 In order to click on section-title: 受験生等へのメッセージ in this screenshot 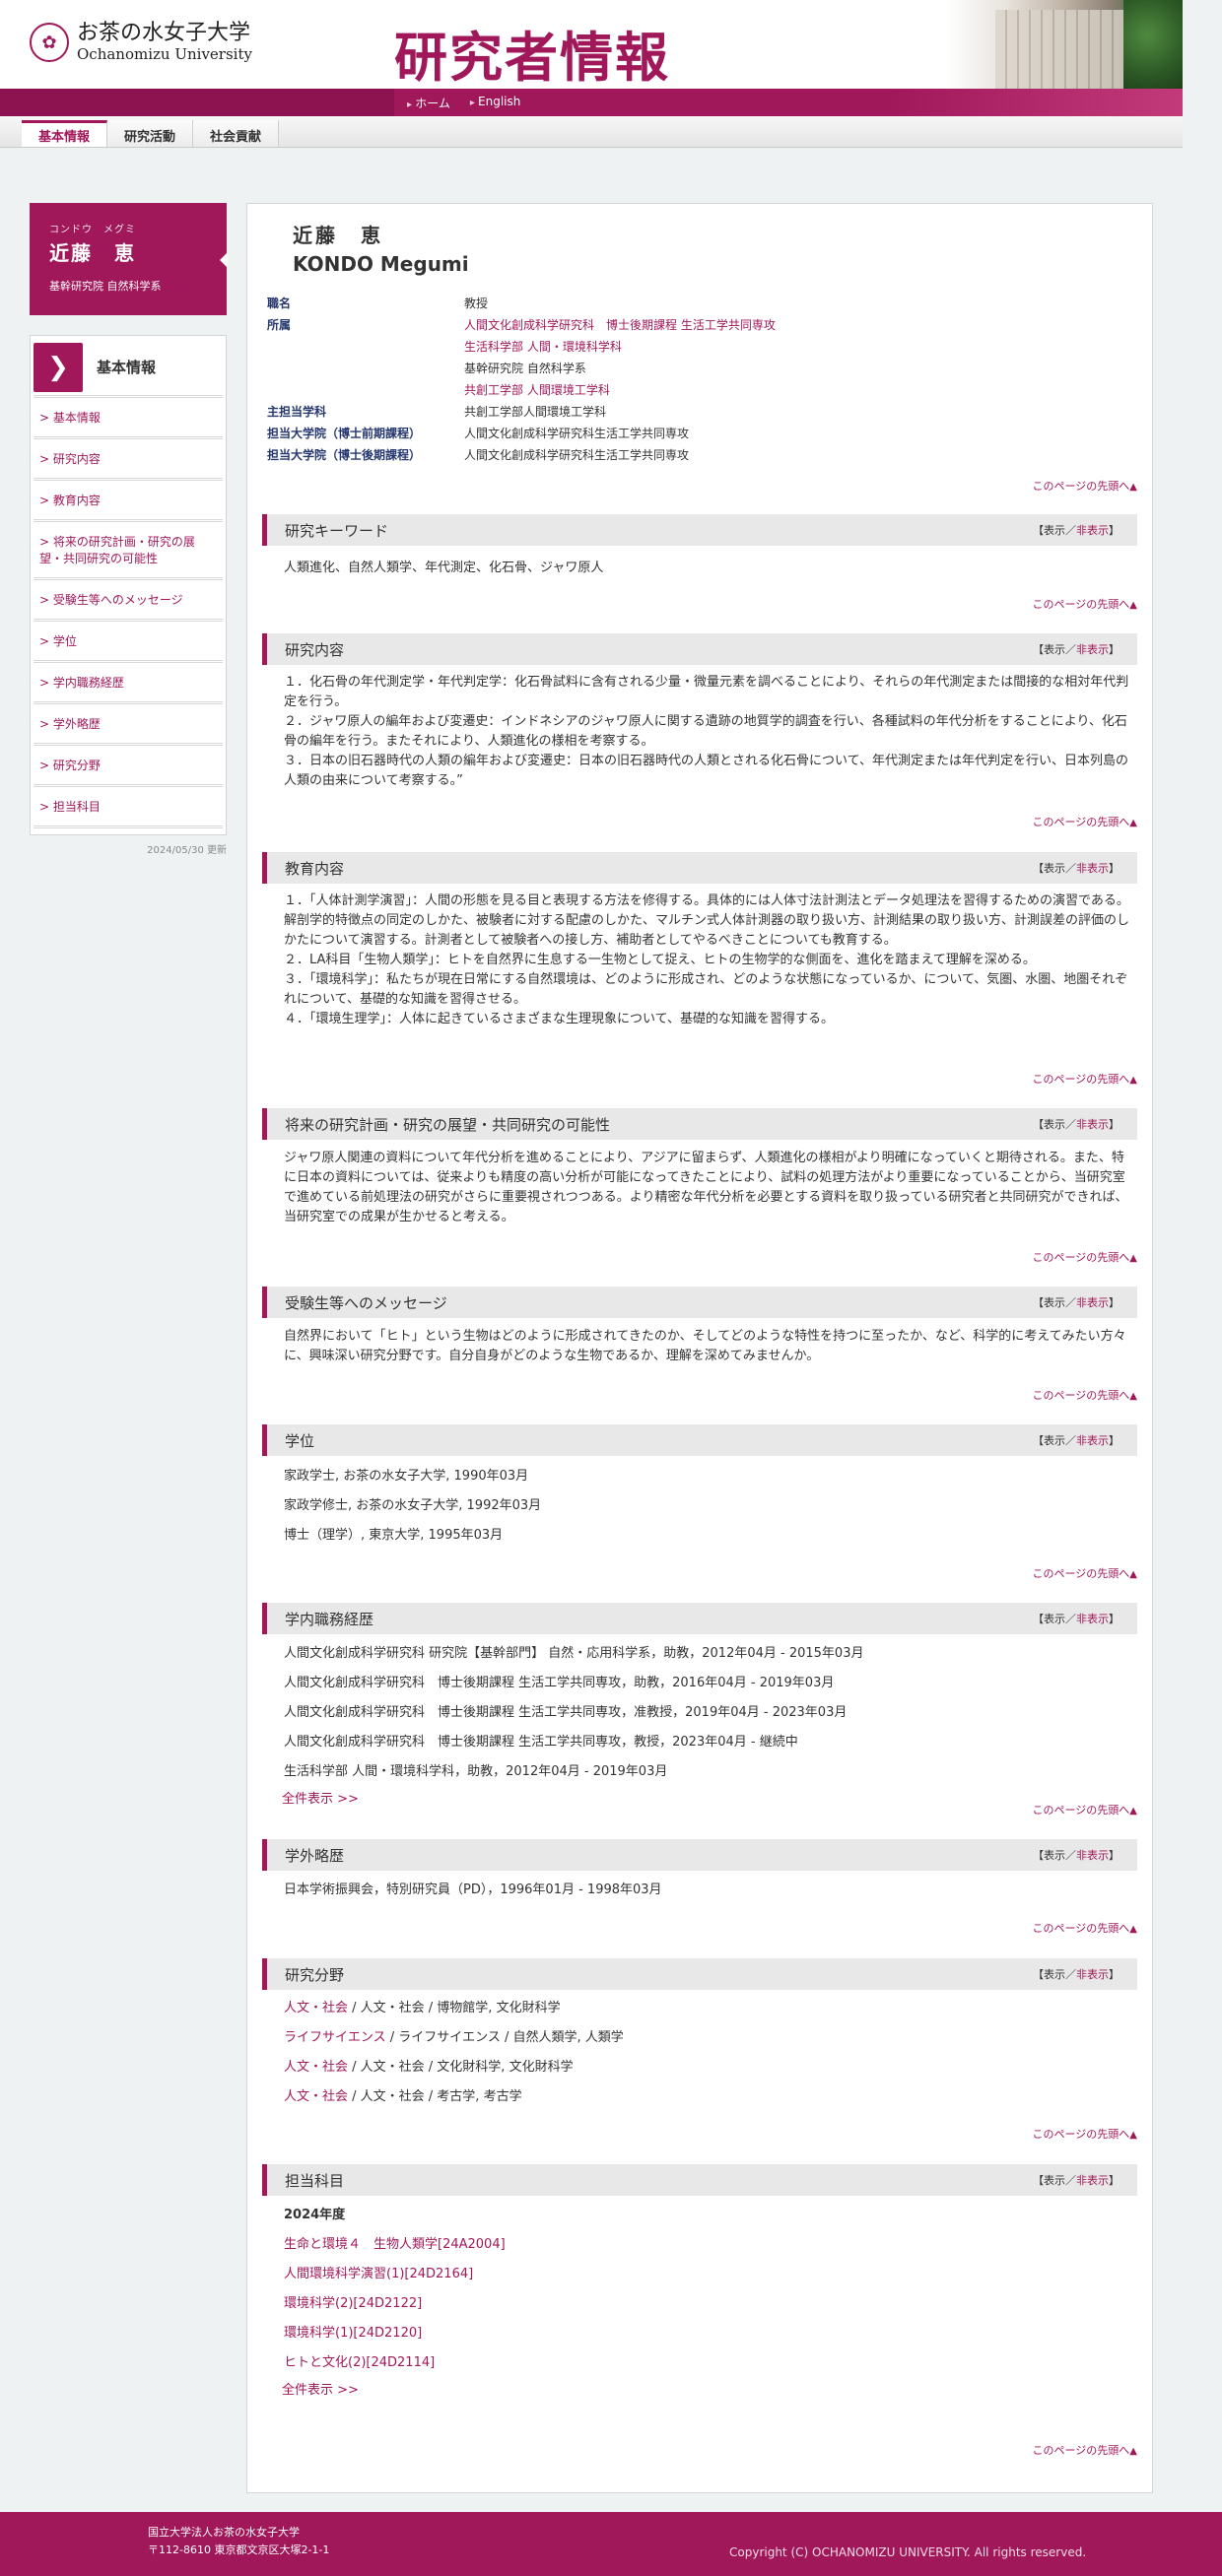, I will do `click(366, 1303)`.